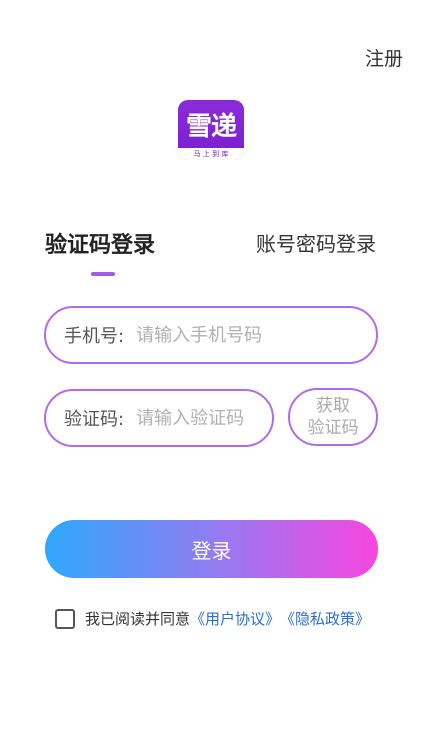  What do you see at coordinates (103, 274) in the screenshot?
I see `active-tab-indicator` at bounding box center [103, 274].